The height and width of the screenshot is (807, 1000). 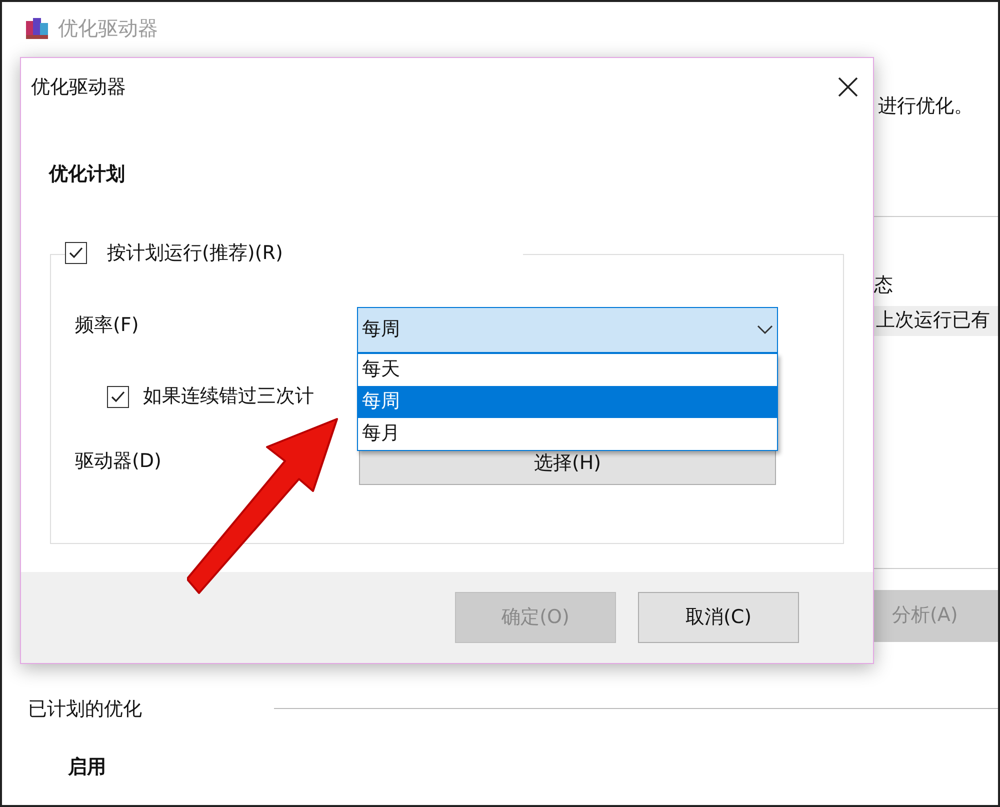 I want to click on drive-label: 驱动器(D), so click(x=118, y=461).